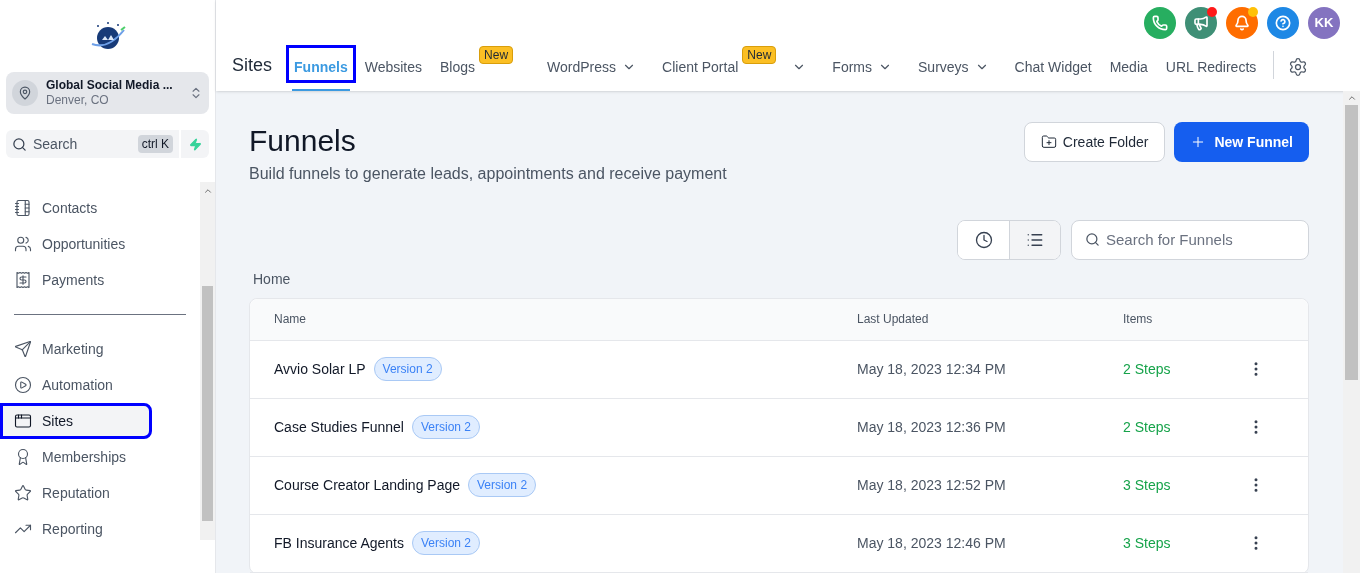  What do you see at coordinates (932, 369) in the screenshot?
I see `last-updated: May 18, 2023 12:34 PM` at bounding box center [932, 369].